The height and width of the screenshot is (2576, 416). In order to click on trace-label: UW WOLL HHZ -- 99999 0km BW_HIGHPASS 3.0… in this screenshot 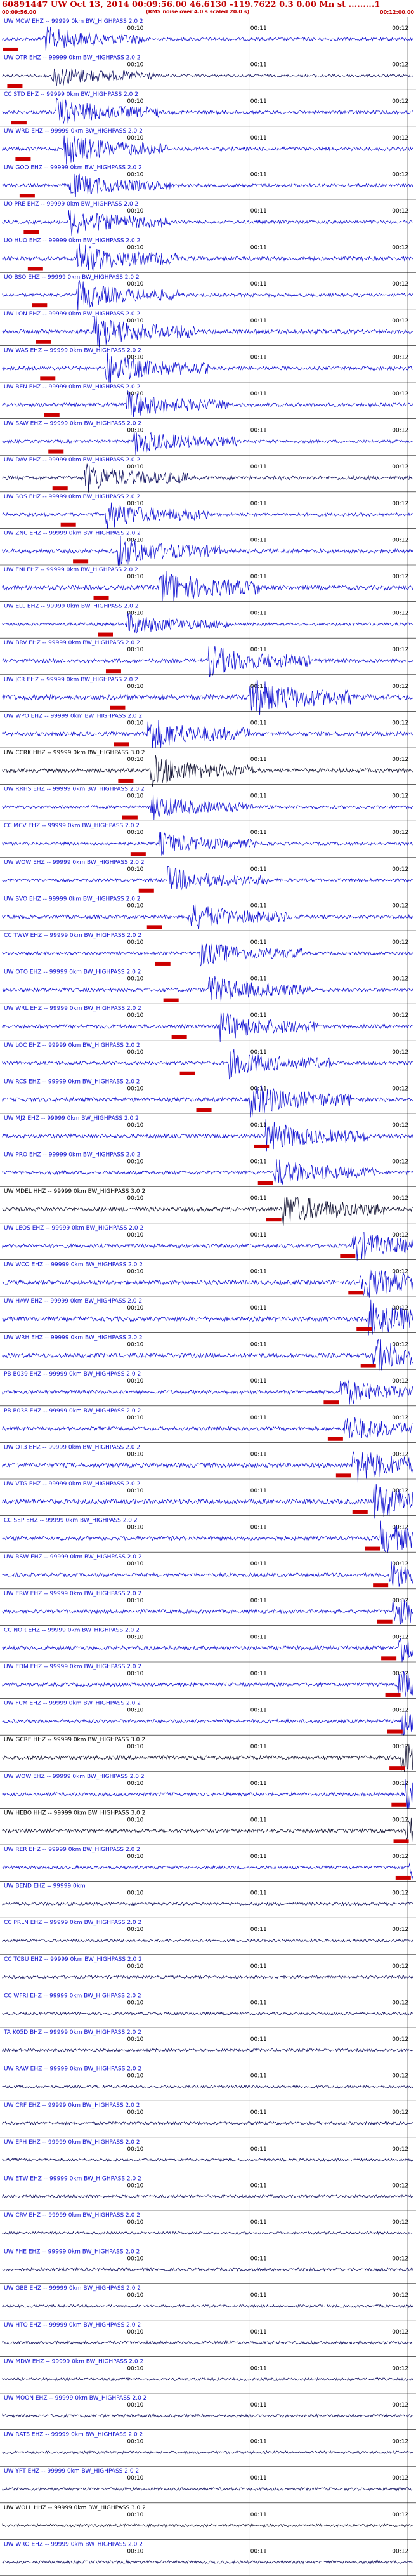, I will do `click(75, 2508)`.